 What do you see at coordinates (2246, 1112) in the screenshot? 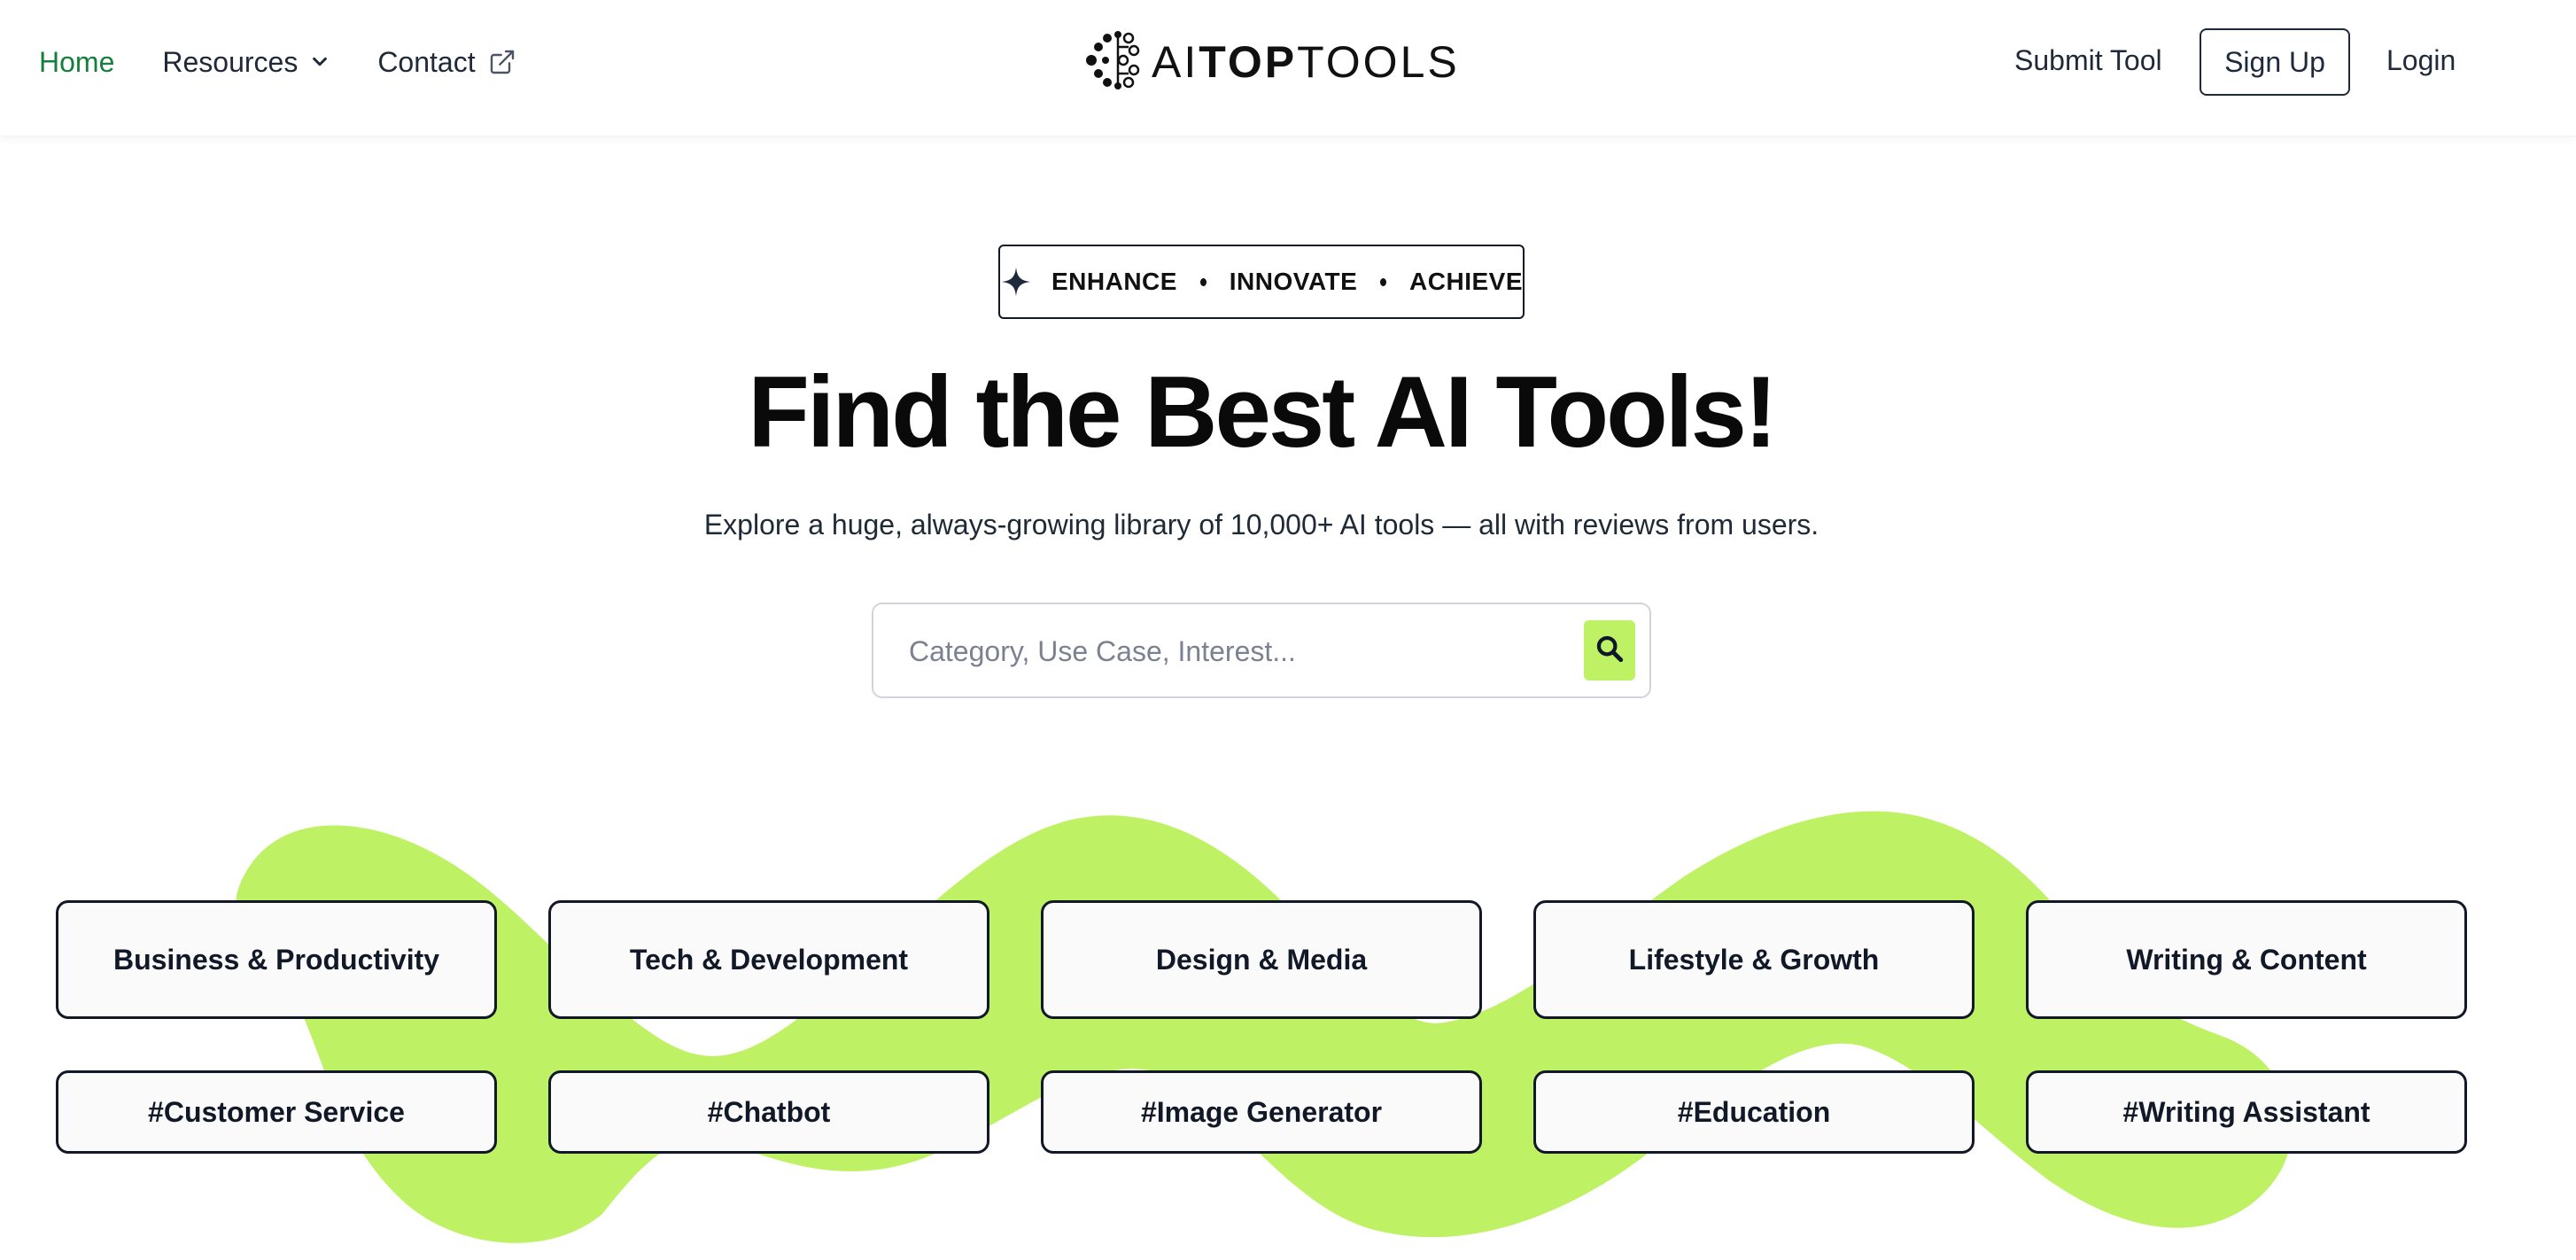
I see `tag-writing-assistant: #Writing Assistant` at bounding box center [2246, 1112].